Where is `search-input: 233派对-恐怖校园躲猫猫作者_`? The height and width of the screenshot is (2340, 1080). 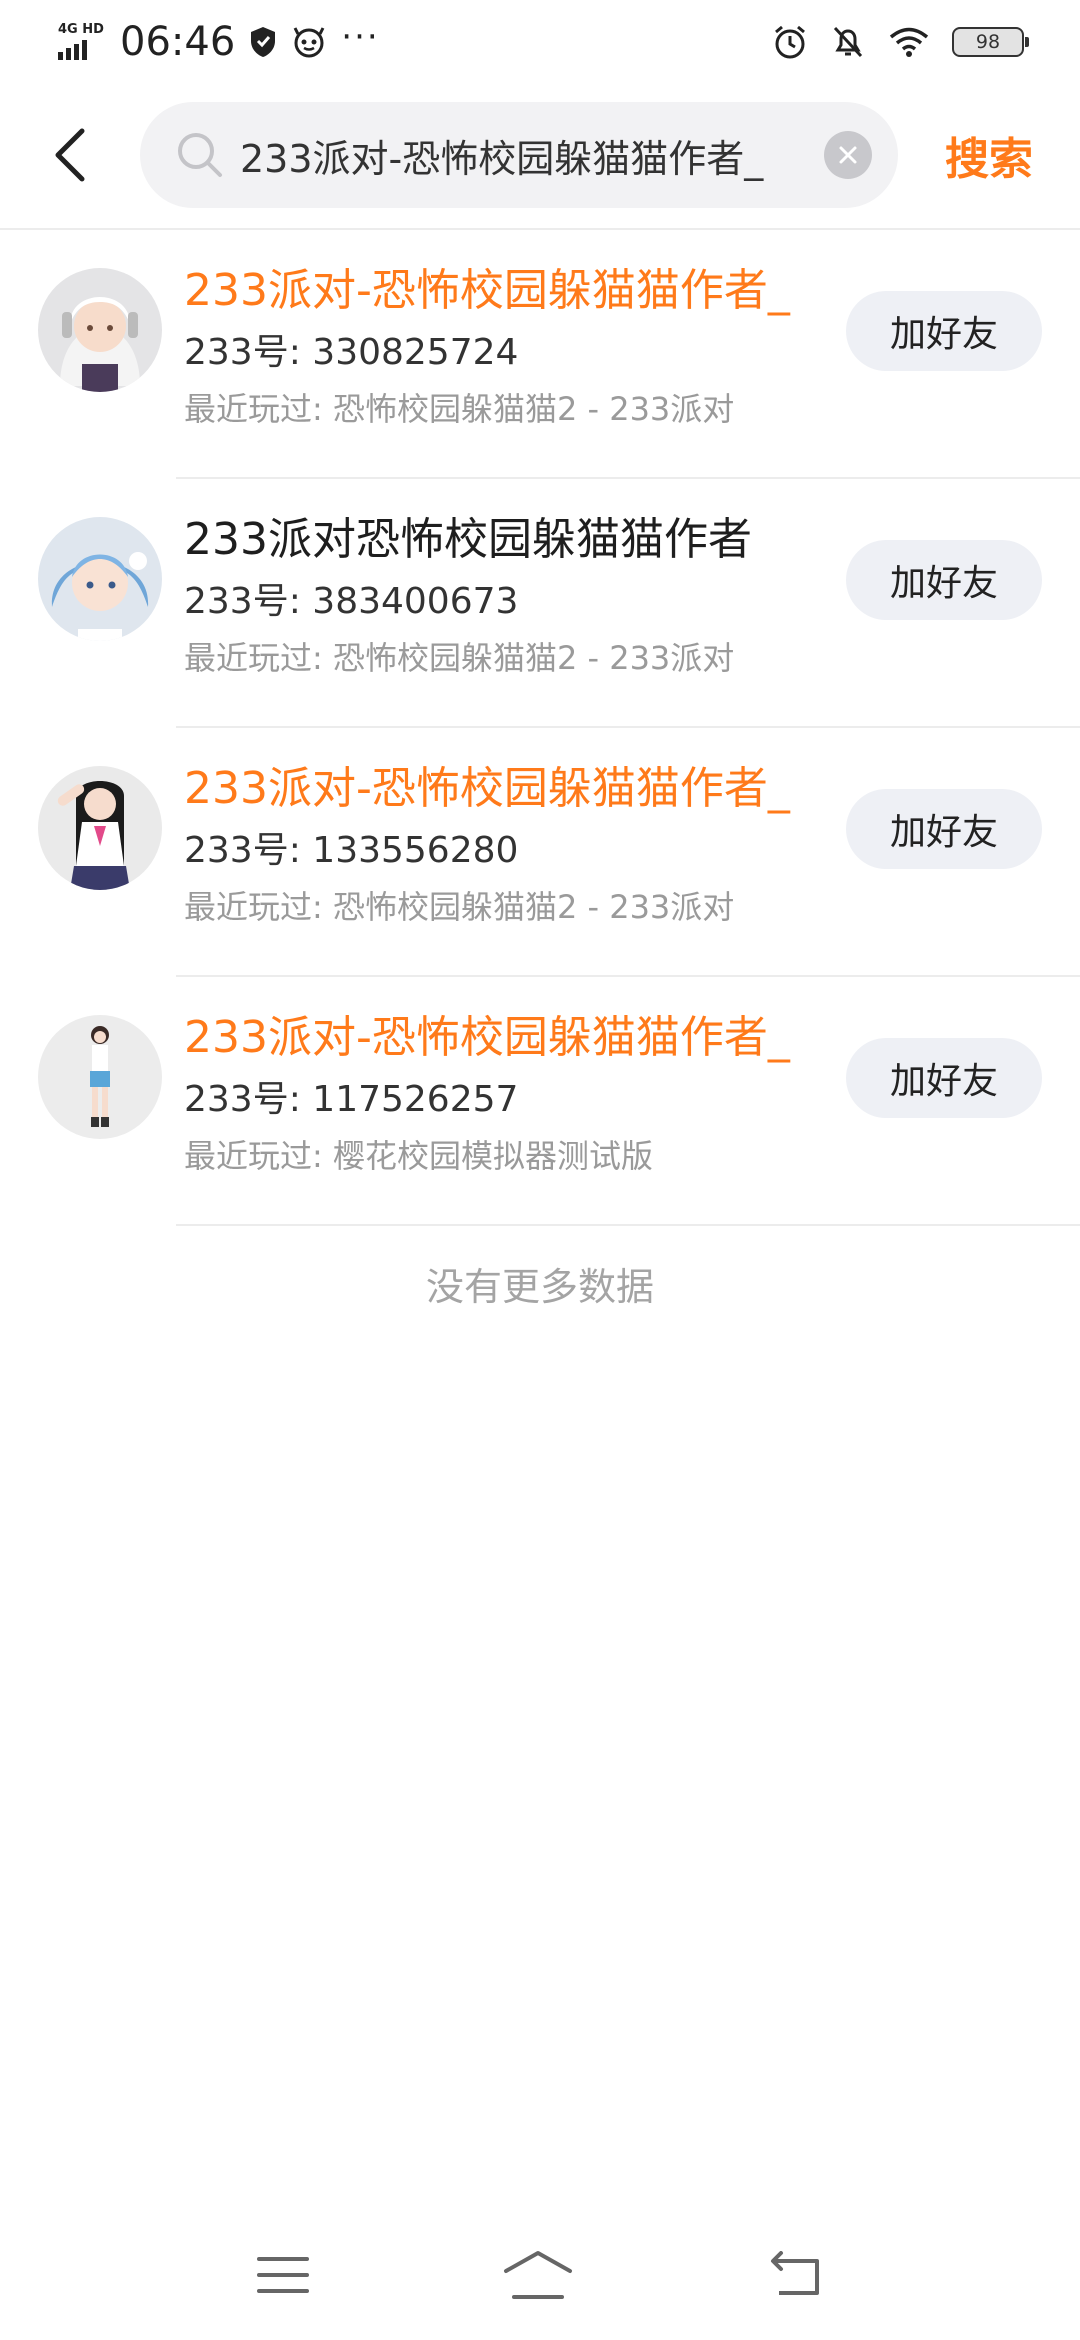
search-input: 233派对-恐怖校园躲猫猫作者_ is located at coordinates (524, 155).